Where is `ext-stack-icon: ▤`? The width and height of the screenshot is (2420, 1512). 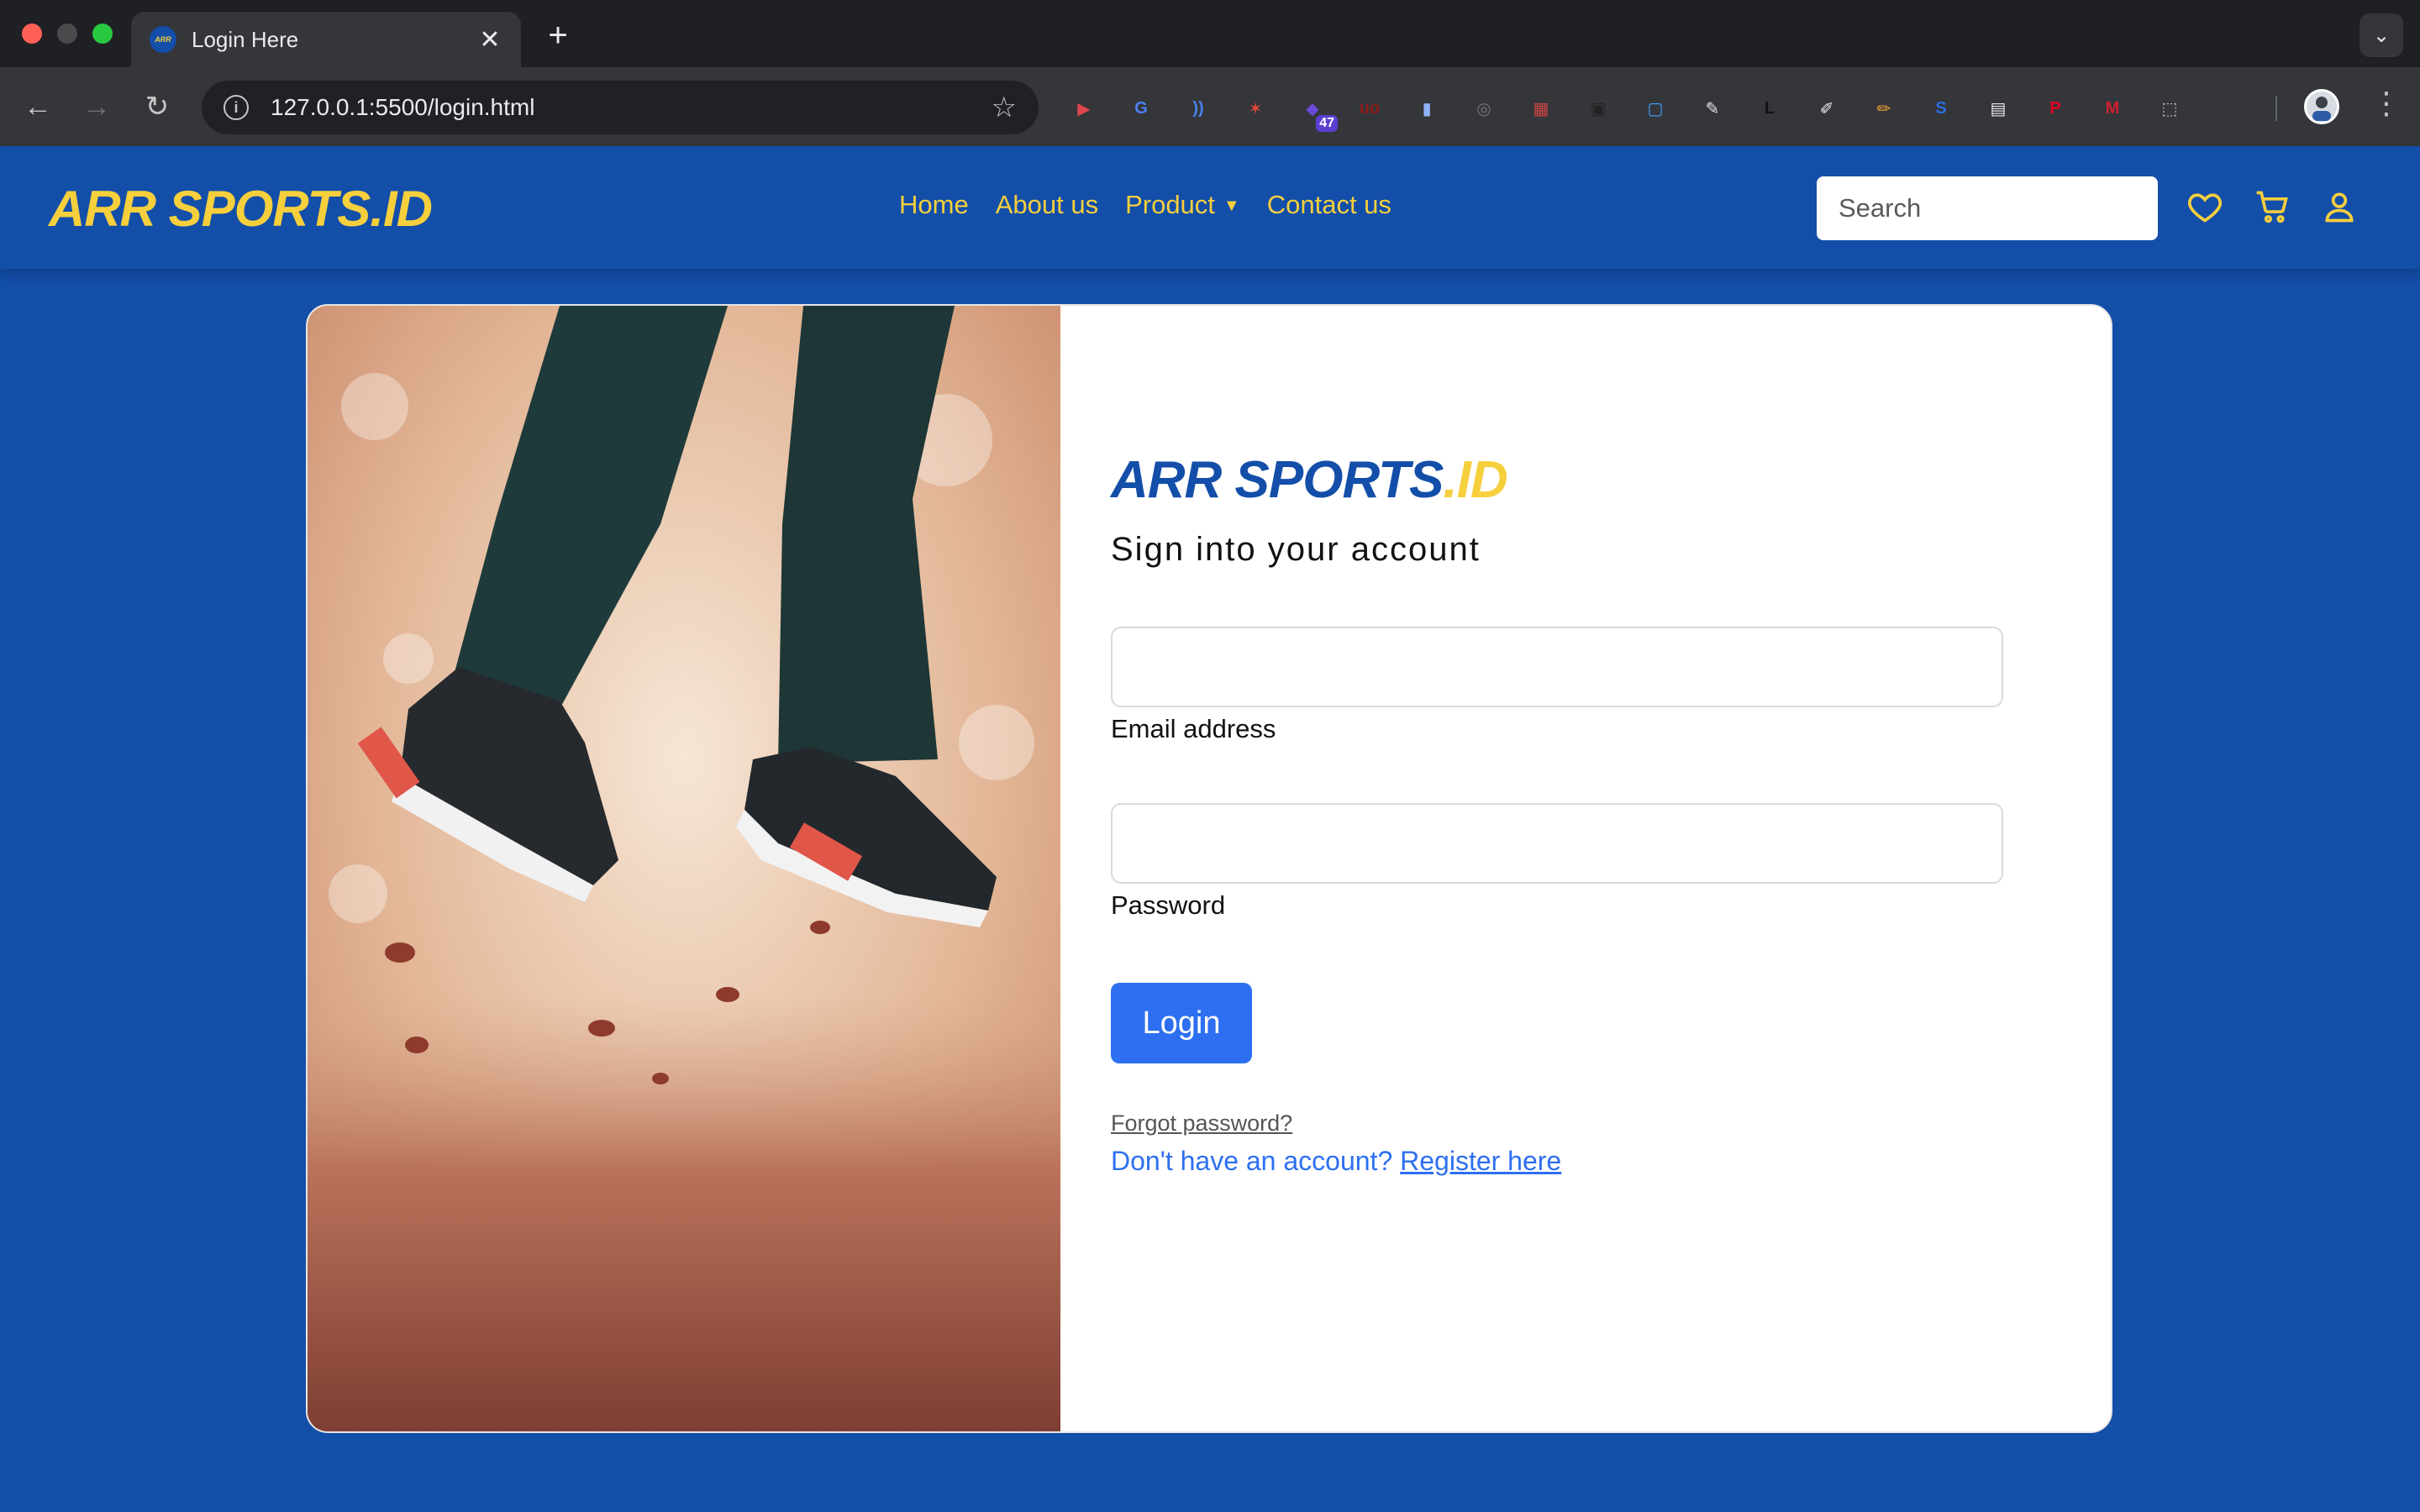
ext-stack-icon: ▤ is located at coordinates (1998, 108).